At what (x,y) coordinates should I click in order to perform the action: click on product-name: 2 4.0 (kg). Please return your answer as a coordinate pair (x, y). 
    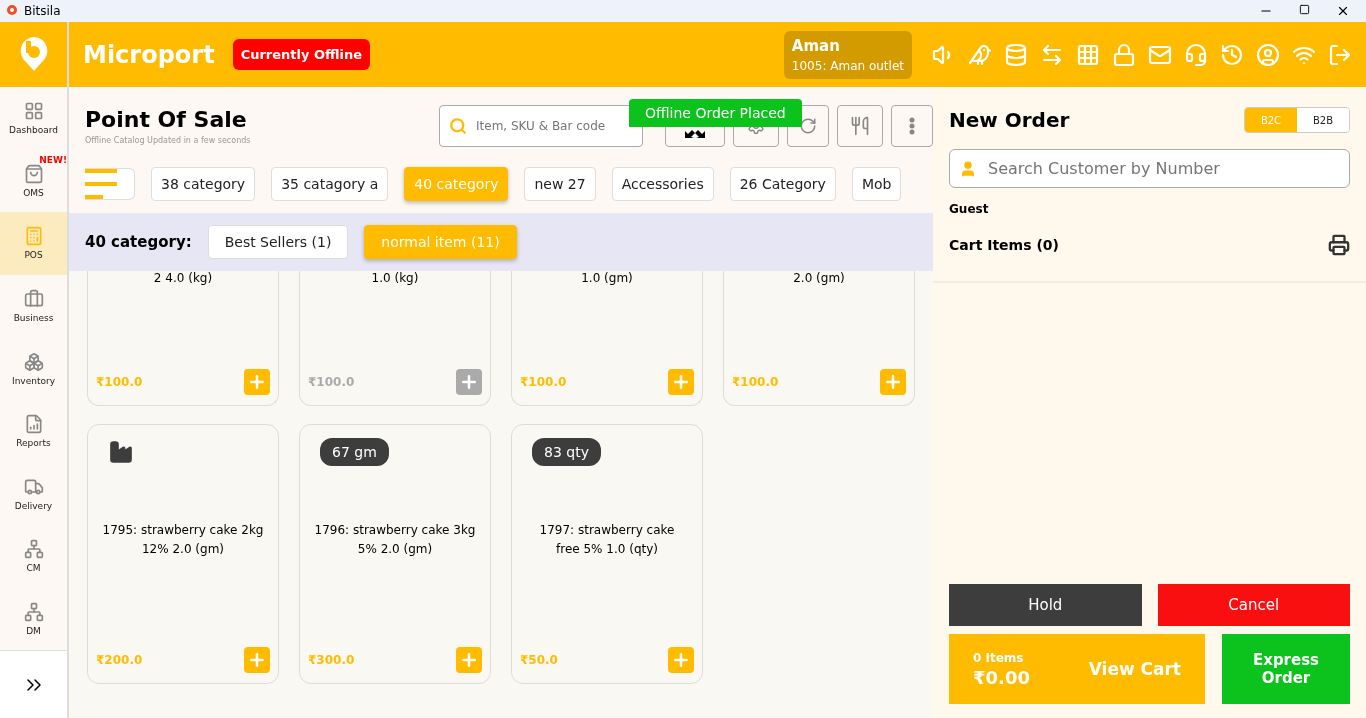
    Looking at the image, I should click on (183, 279).